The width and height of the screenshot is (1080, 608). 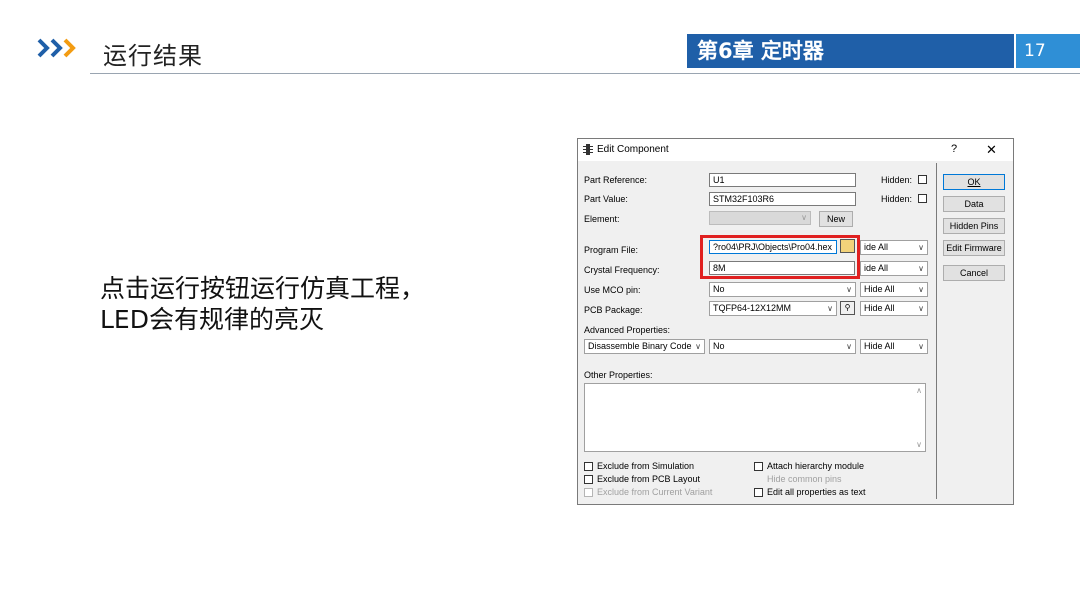 What do you see at coordinates (894, 289) in the screenshot?
I see `mco-visibility: Hide All ∨` at bounding box center [894, 289].